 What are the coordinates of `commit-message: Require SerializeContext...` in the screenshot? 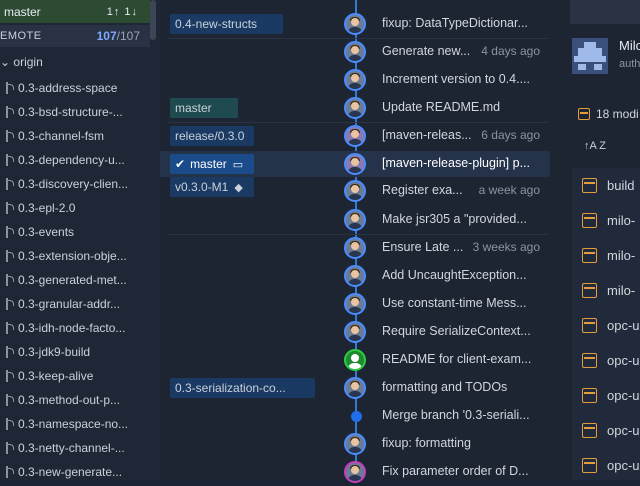 It's located at (456, 331).